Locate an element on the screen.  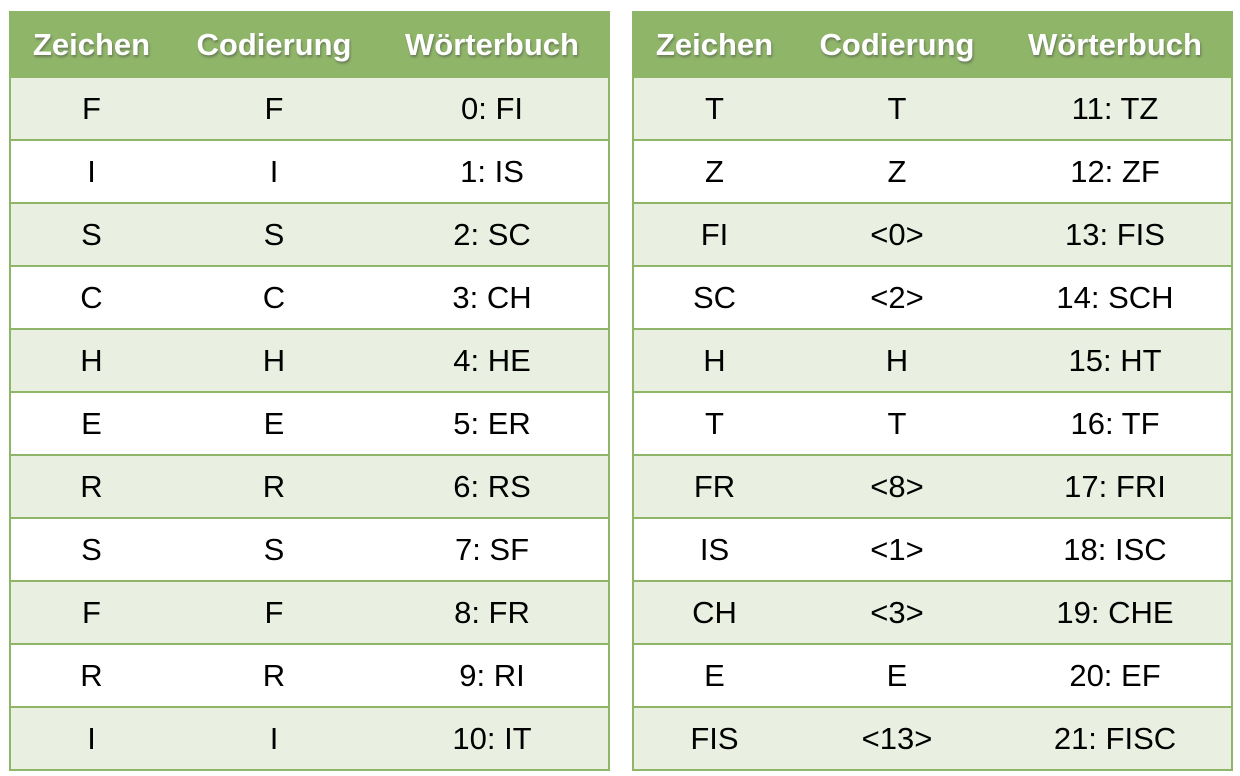
cell-woerterbuch: 9: RI is located at coordinates (492, 675).